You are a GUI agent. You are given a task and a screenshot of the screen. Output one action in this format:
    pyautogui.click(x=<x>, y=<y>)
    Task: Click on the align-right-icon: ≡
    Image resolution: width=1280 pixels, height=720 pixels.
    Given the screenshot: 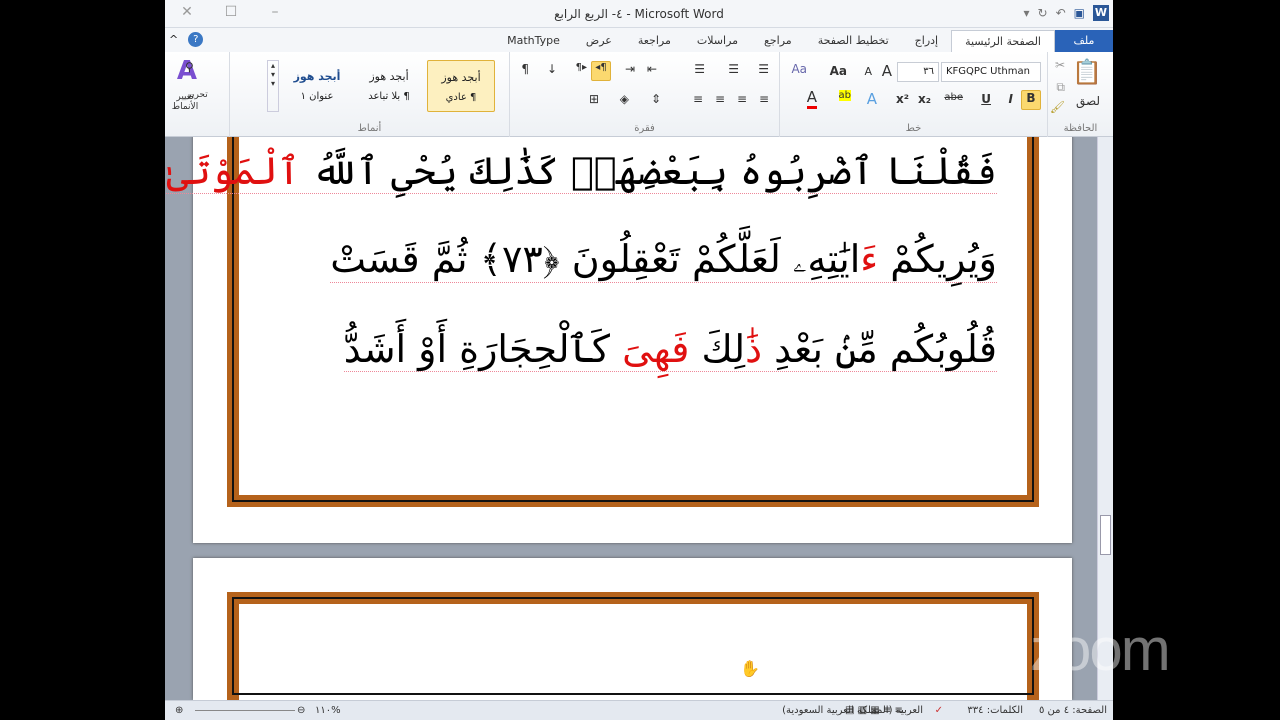 What is the action you would take?
    pyautogui.click(x=764, y=99)
    